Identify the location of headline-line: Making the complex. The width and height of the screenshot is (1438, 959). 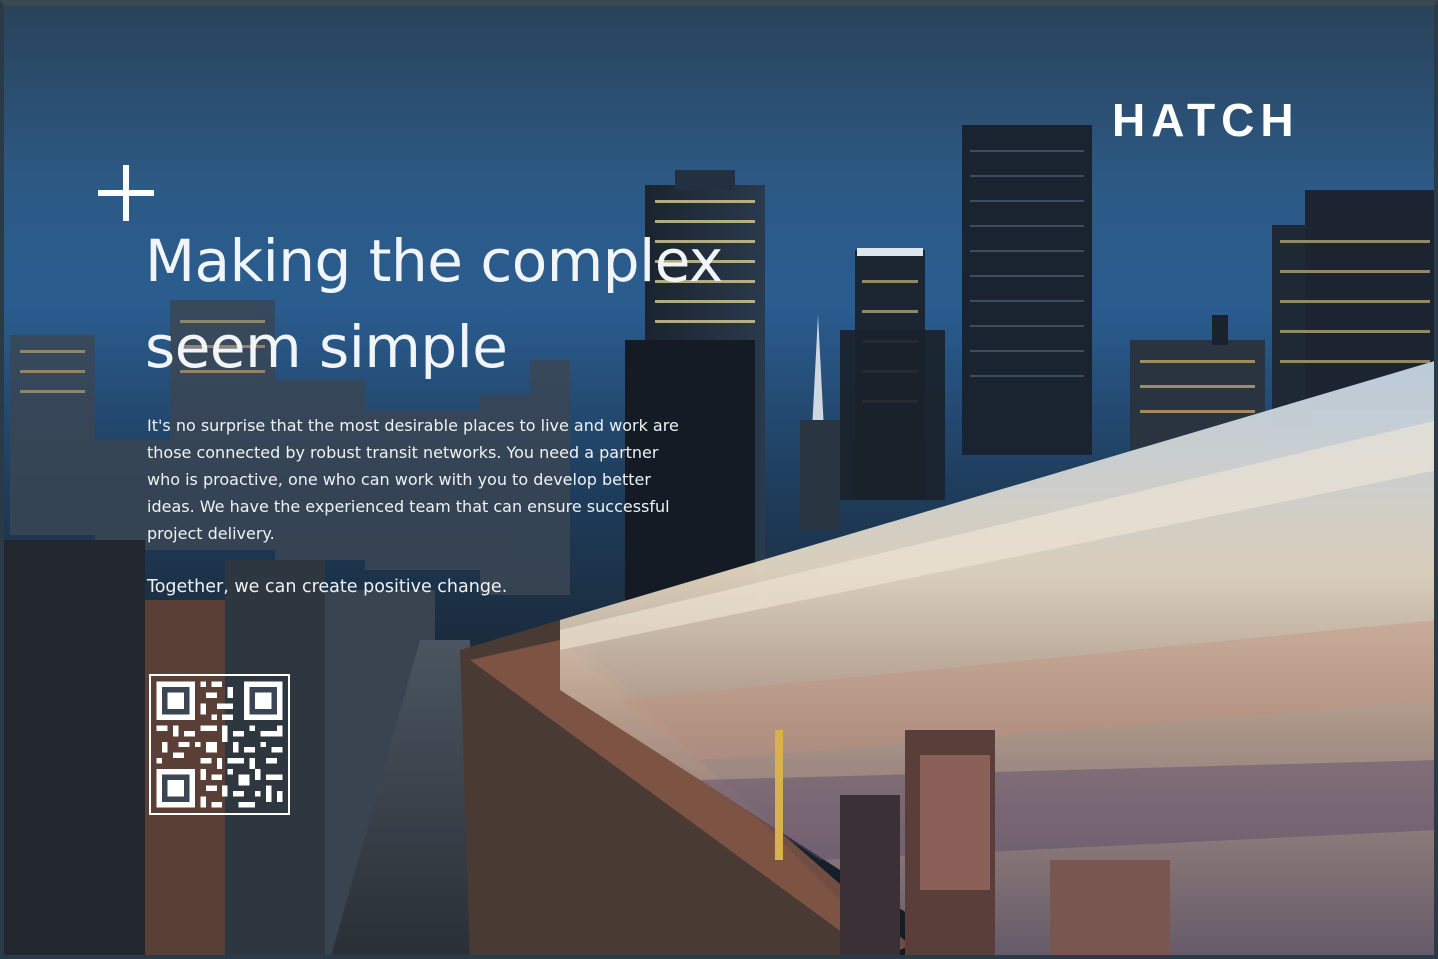
(434, 261).